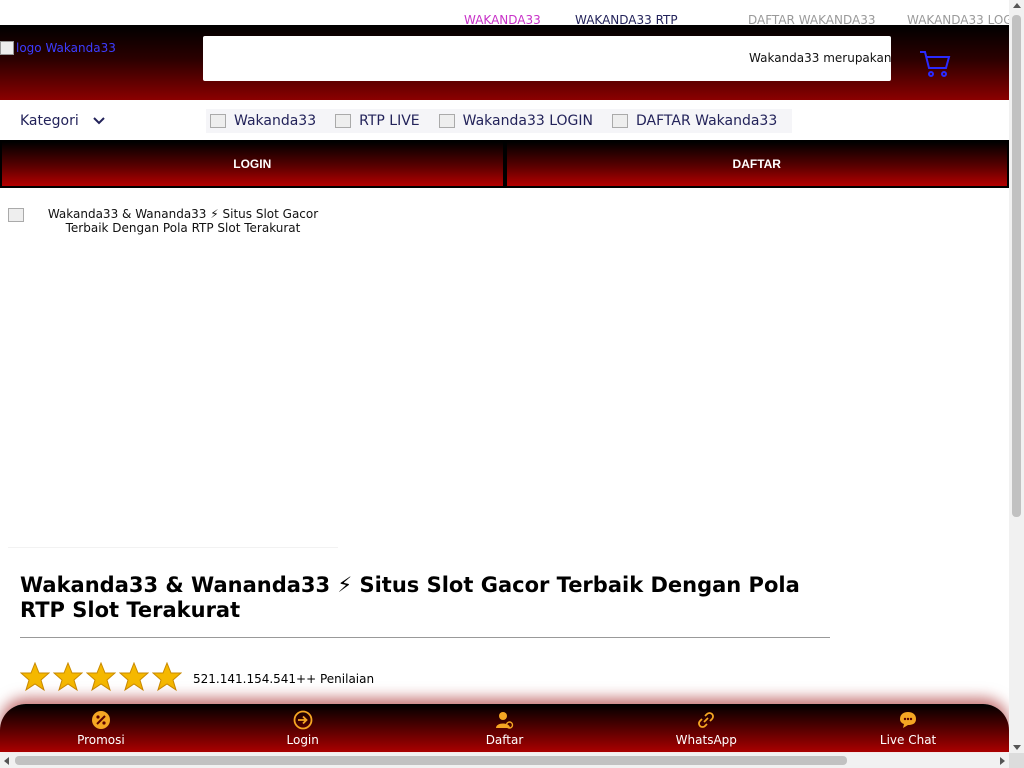 The height and width of the screenshot is (768, 1024). I want to click on bottom-nav-login: Login, so click(303, 728).